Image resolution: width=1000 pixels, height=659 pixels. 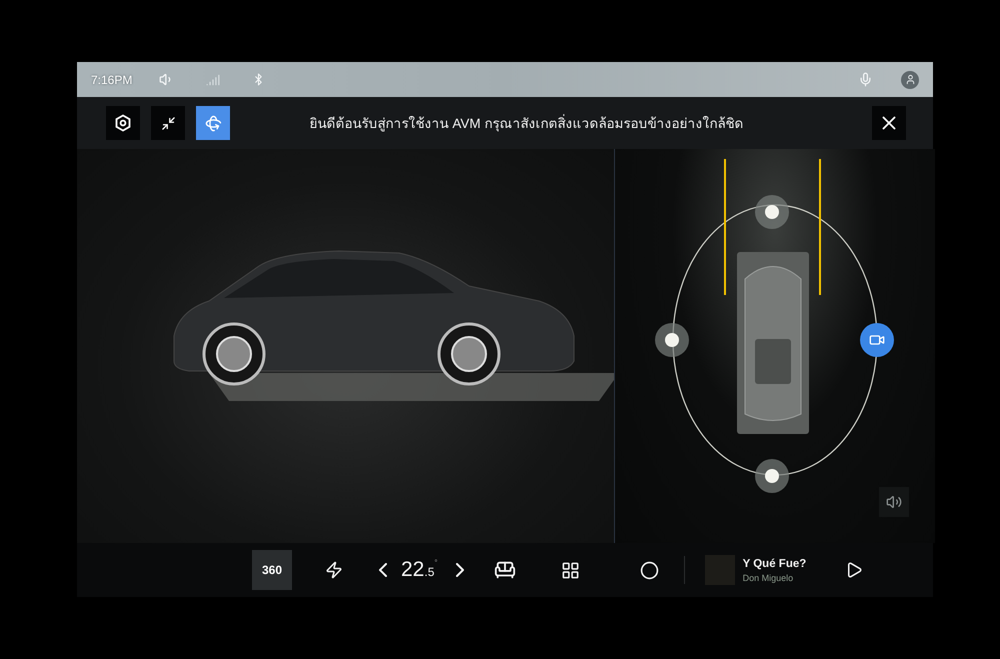 I want to click on speaker-icon, so click(x=894, y=502).